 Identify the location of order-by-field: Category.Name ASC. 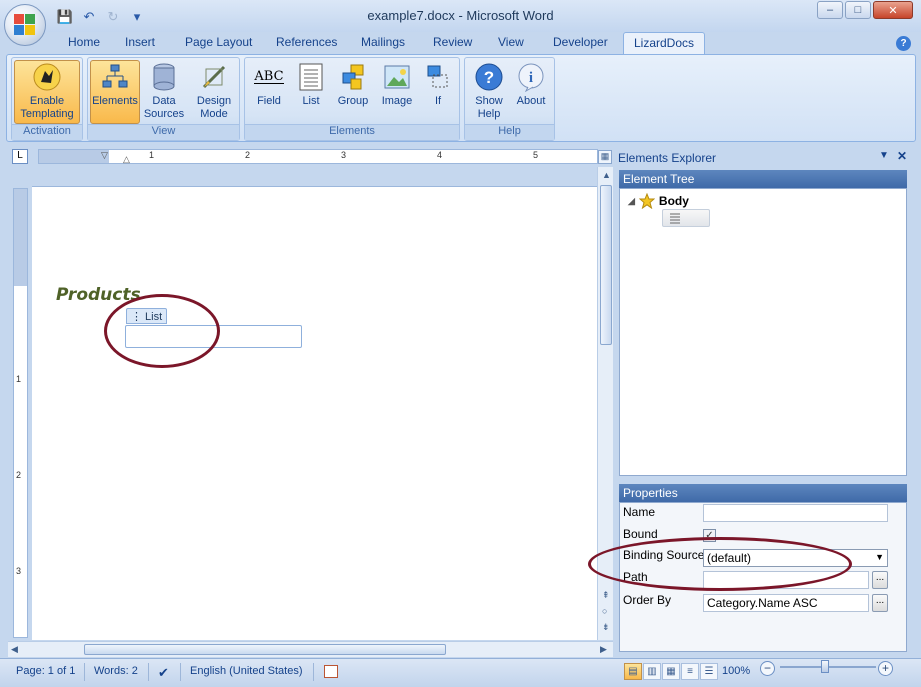
(786, 603).